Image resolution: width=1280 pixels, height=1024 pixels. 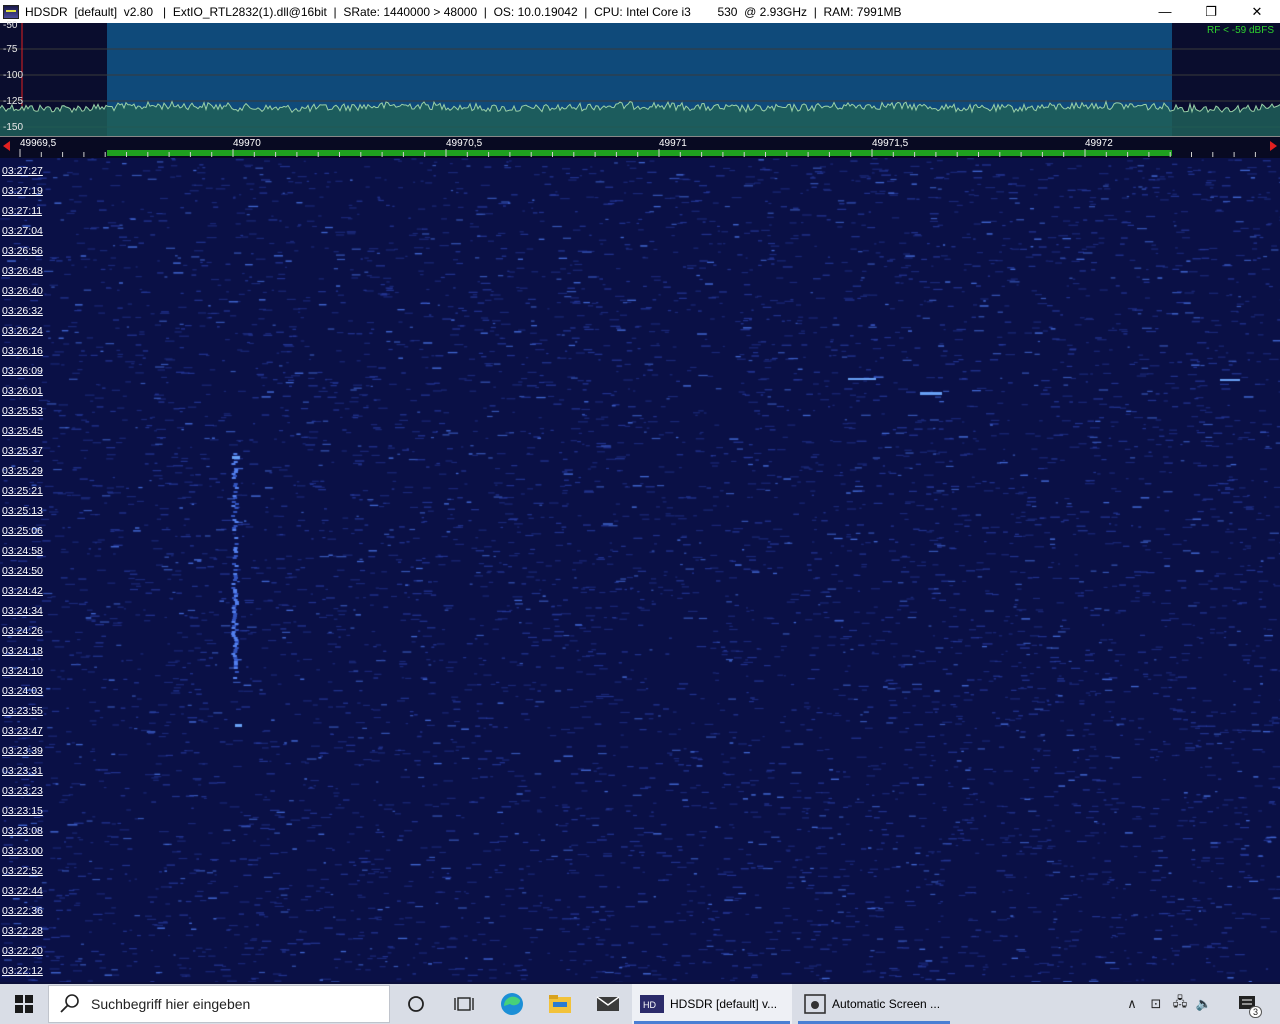 What do you see at coordinates (10, 49) in the screenshot?
I see `db-label: -75` at bounding box center [10, 49].